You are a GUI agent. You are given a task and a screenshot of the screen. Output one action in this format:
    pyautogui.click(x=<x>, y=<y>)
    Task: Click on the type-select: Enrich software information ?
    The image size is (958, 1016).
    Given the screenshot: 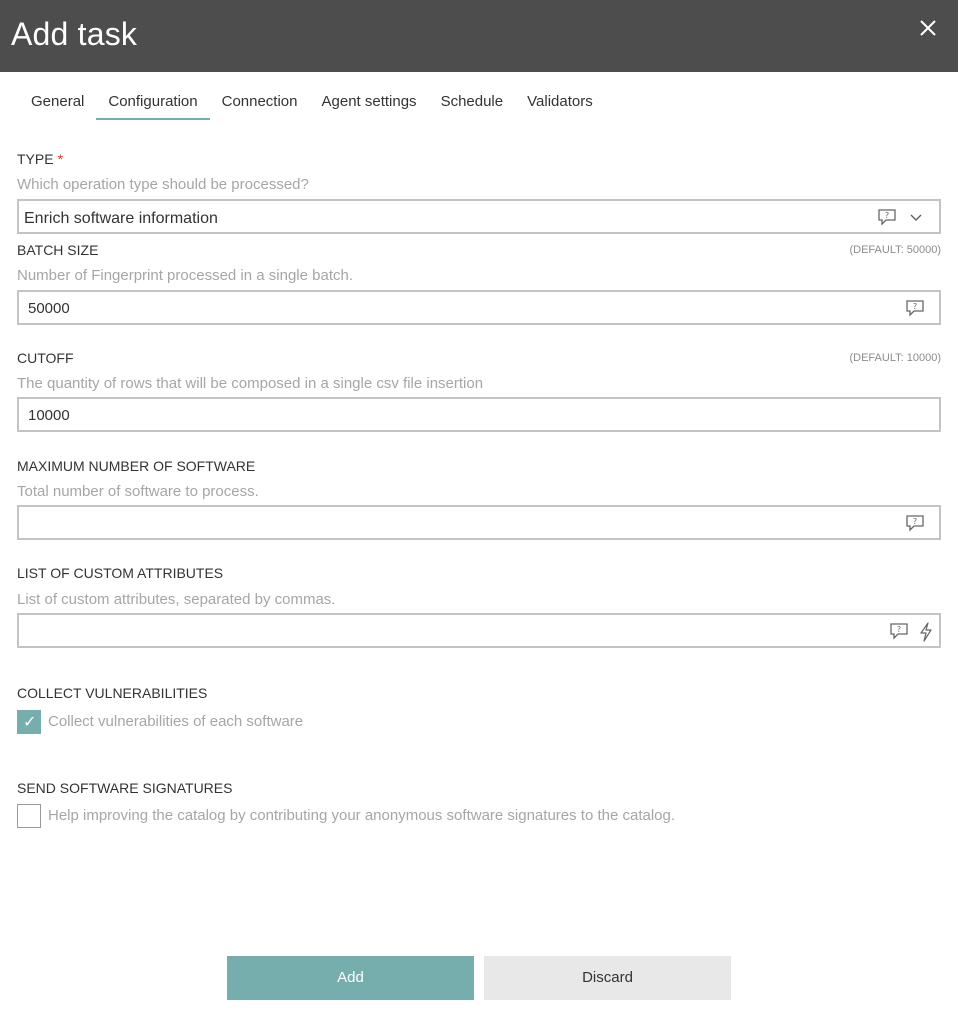 What is the action you would take?
    pyautogui.click(x=479, y=216)
    